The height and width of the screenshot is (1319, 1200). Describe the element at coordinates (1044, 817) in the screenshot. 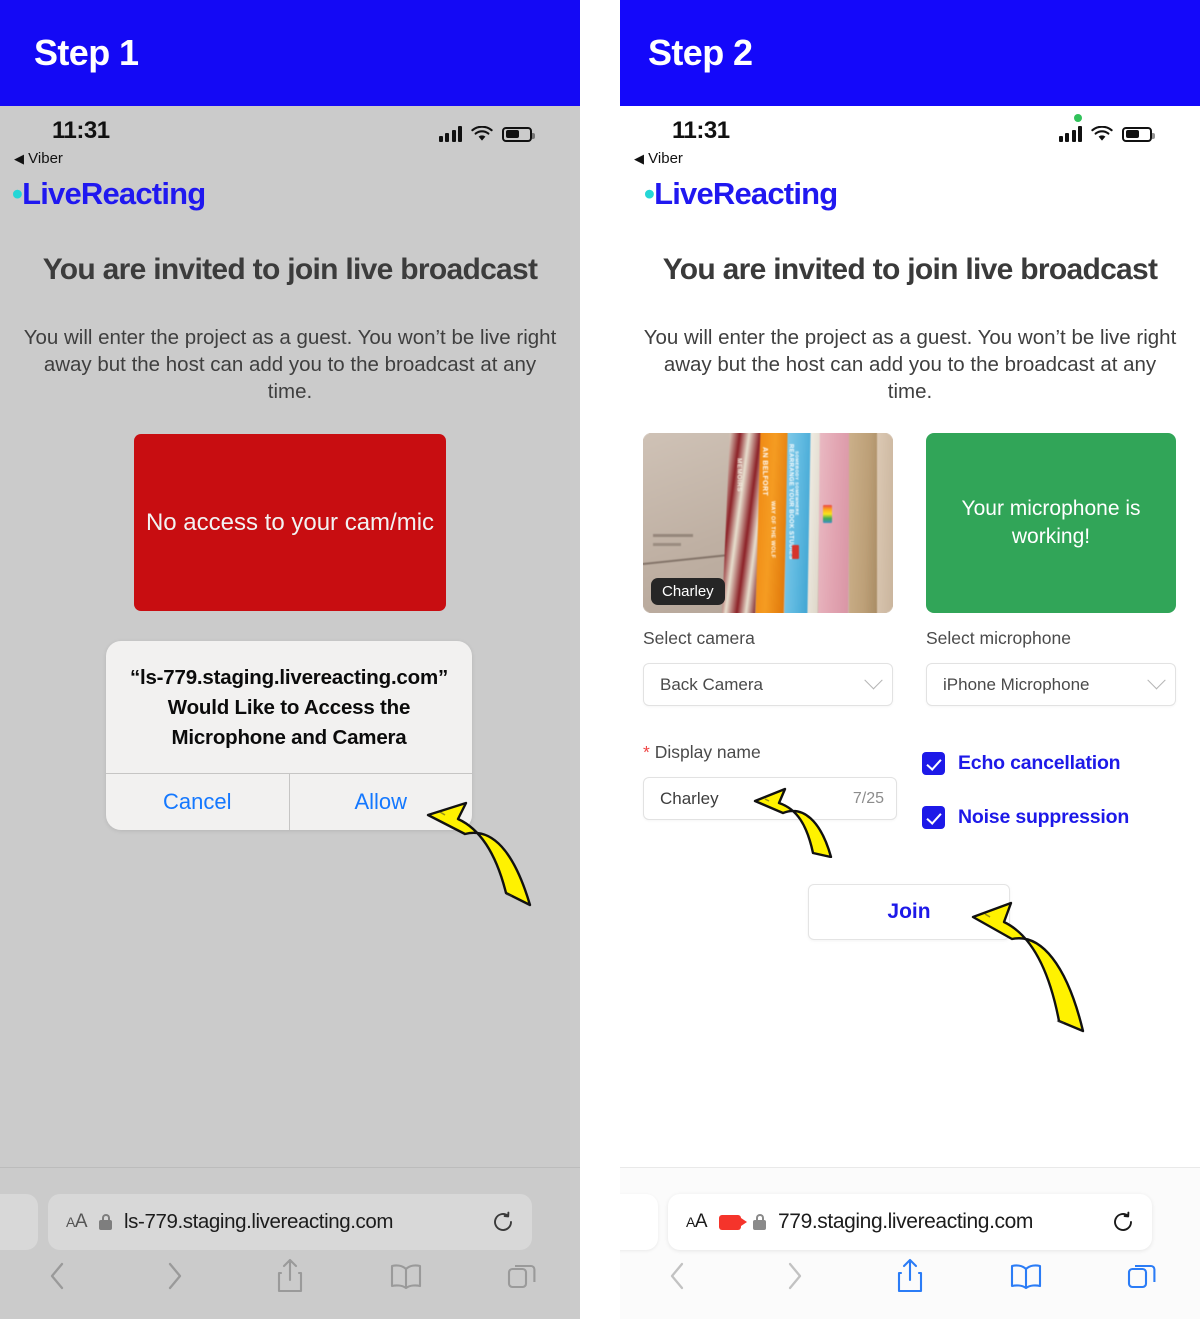

I see `noise-suppression-label: Noise suppression` at that location.